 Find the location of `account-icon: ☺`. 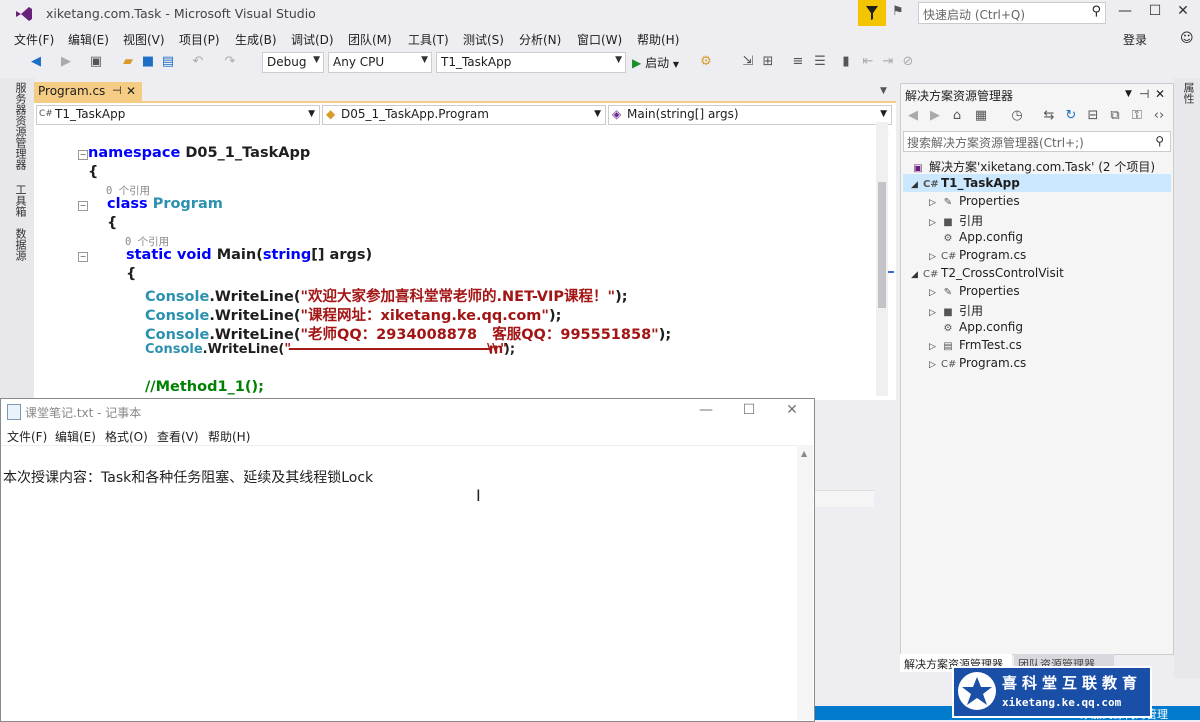

account-icon: ☺ is located at coordinates (1187, 38).